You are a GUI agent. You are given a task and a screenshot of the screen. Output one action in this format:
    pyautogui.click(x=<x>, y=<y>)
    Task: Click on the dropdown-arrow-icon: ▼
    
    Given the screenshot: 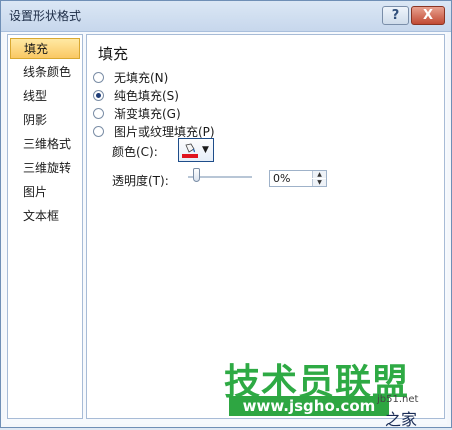 What is the action you would take?
    pyautogui.click(x=205, y=150)
    